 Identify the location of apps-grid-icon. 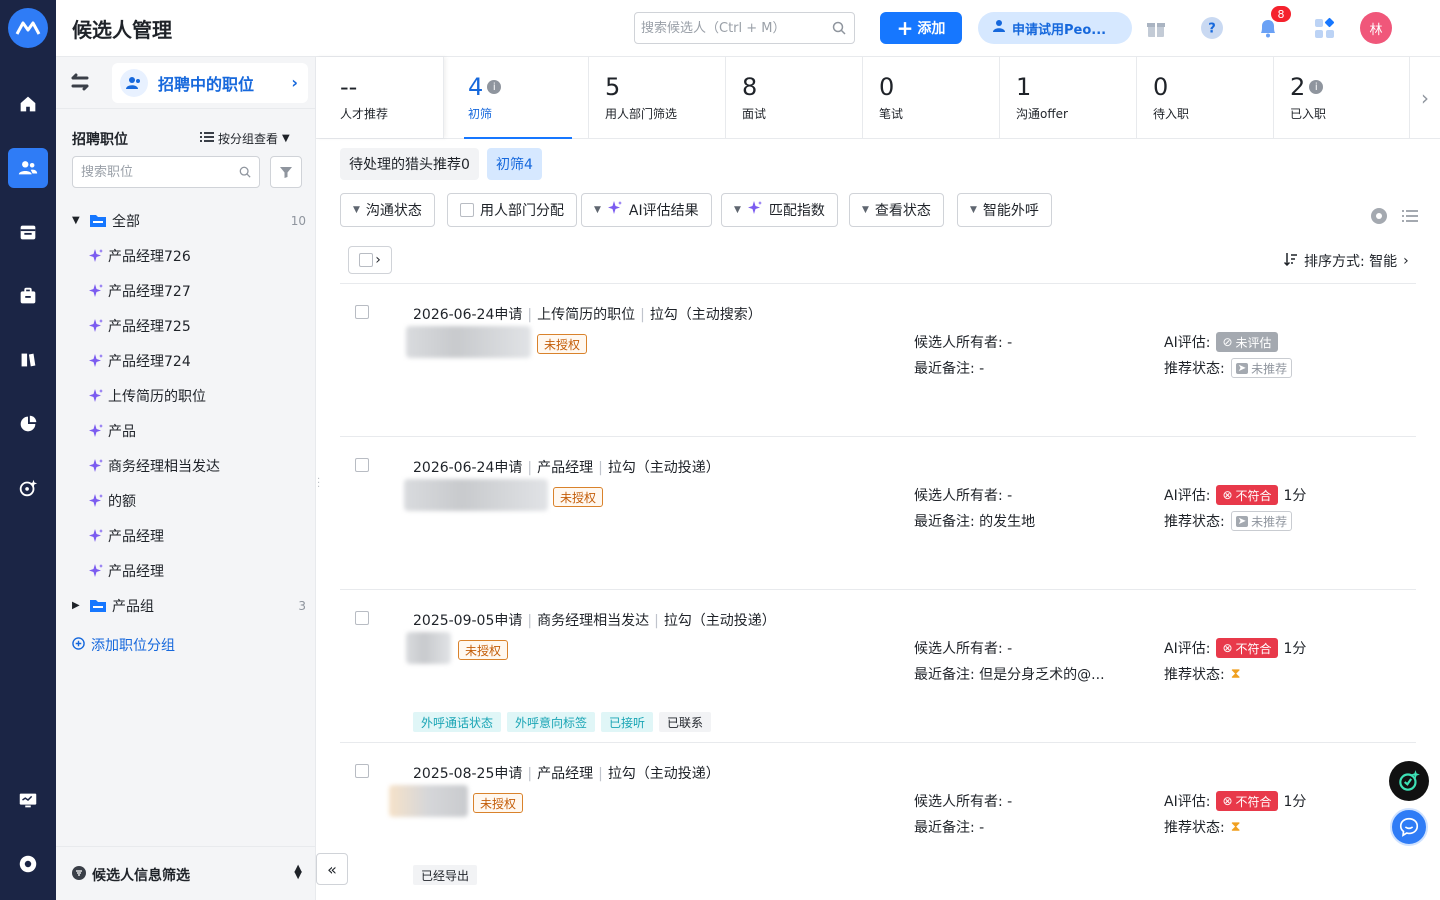
(1324, 28).